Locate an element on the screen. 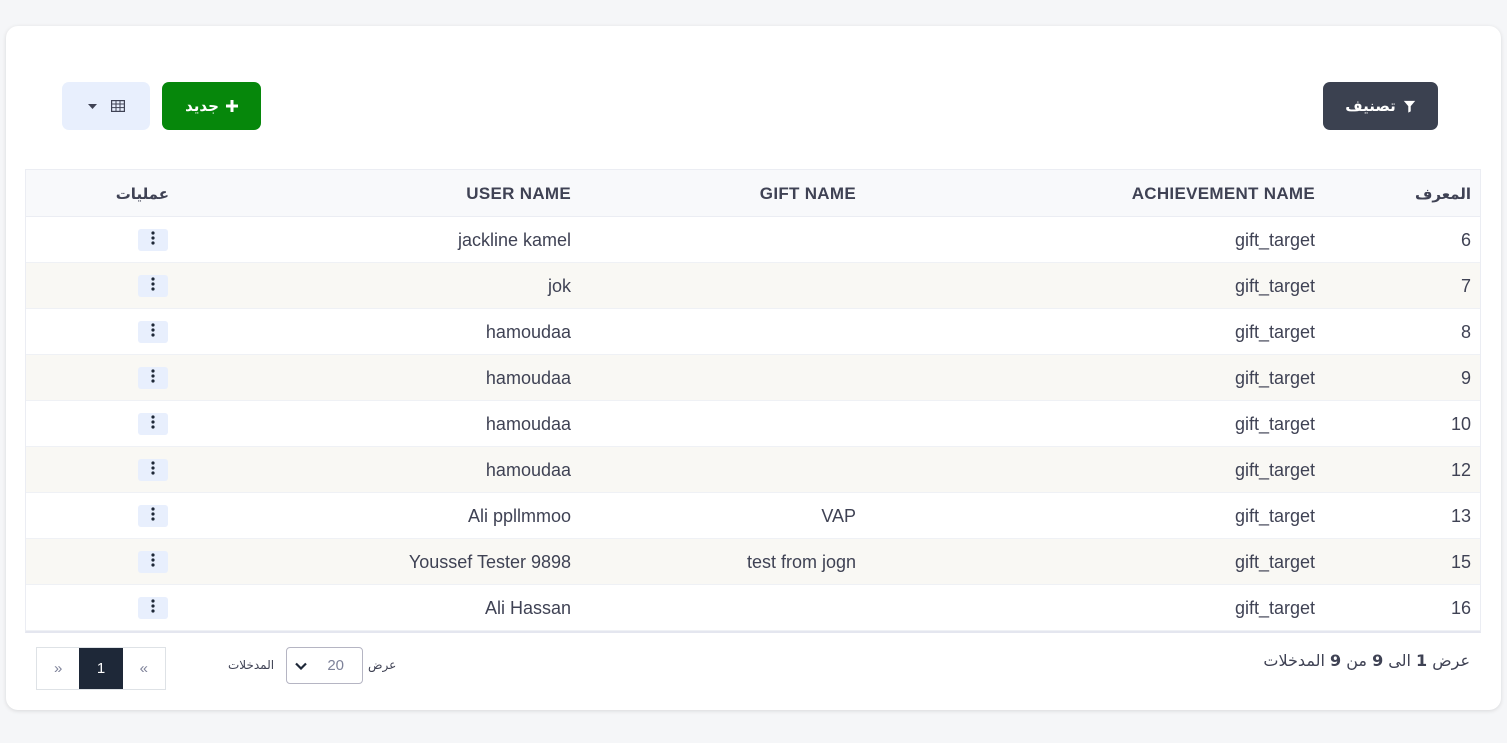 Image resolution: width=1507 pixels, height=743 pixels. pagination-prev: « is located at coordinates (143, 668).